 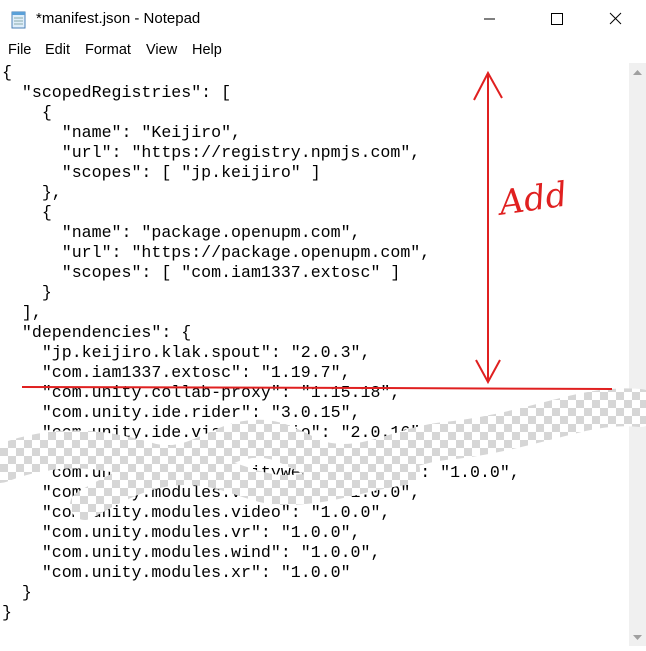 What do you see at coordinates (18, 20) in the screenshot?
I see `notepad-icon` at bounding box center [18, 20].